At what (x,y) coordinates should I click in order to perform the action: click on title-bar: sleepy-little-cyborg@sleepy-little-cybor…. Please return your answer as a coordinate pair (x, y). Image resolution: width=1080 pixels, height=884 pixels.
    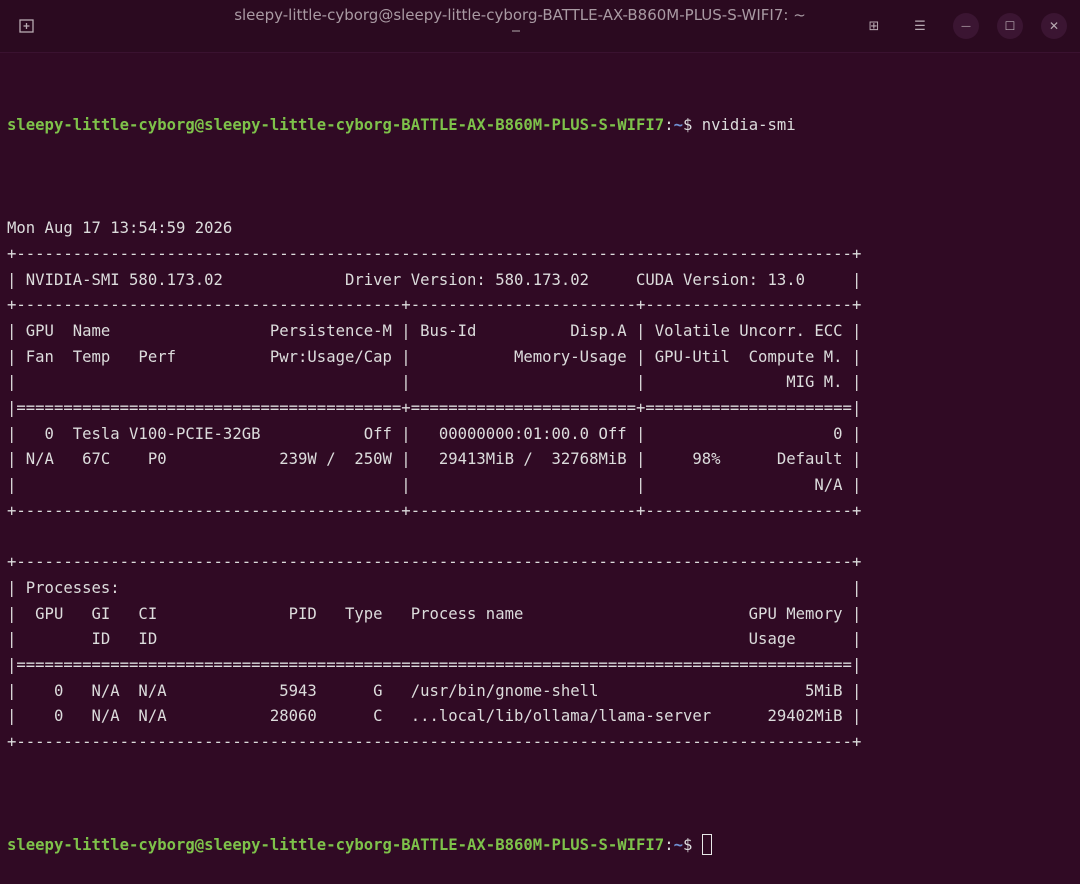
    Looking at the image, I should click on (540, 26).